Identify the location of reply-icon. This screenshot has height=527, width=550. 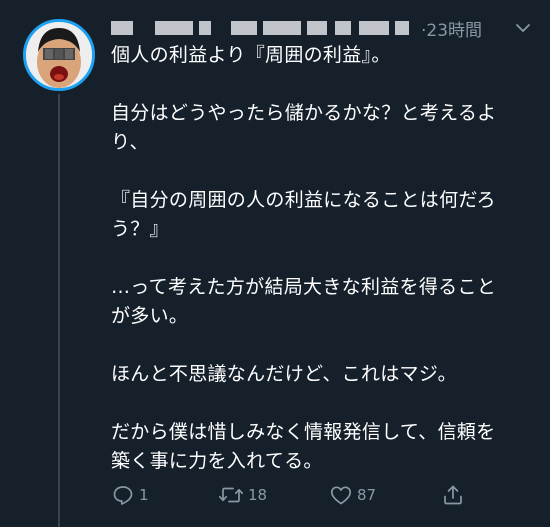
(123, 495).